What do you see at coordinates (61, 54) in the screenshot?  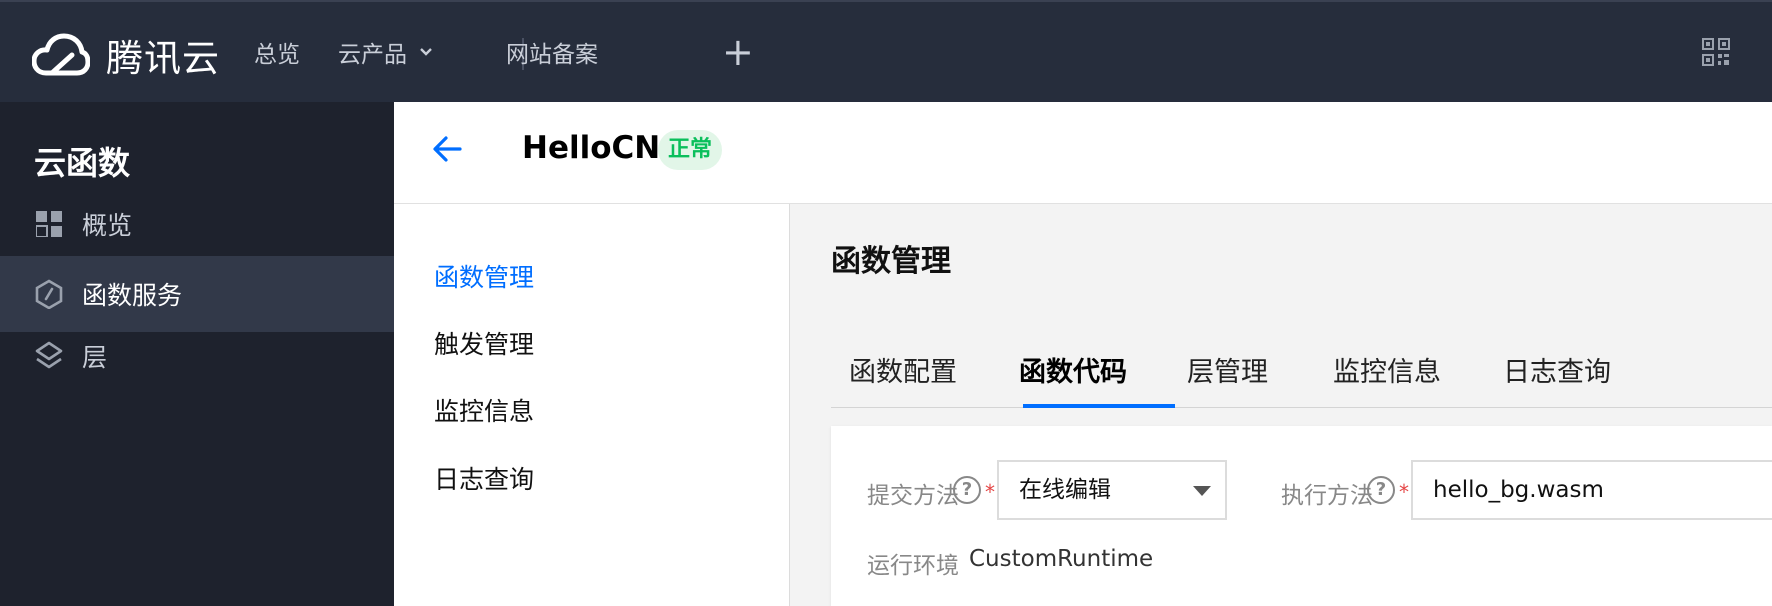 I see `cloud-logo-icon` at bounding box center [61, 54].